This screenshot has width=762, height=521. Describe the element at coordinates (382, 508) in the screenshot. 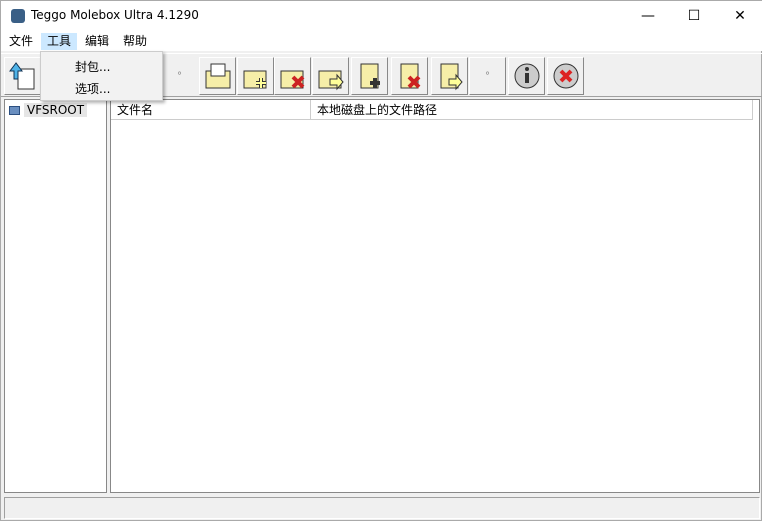

I see `status-bar` at that location.